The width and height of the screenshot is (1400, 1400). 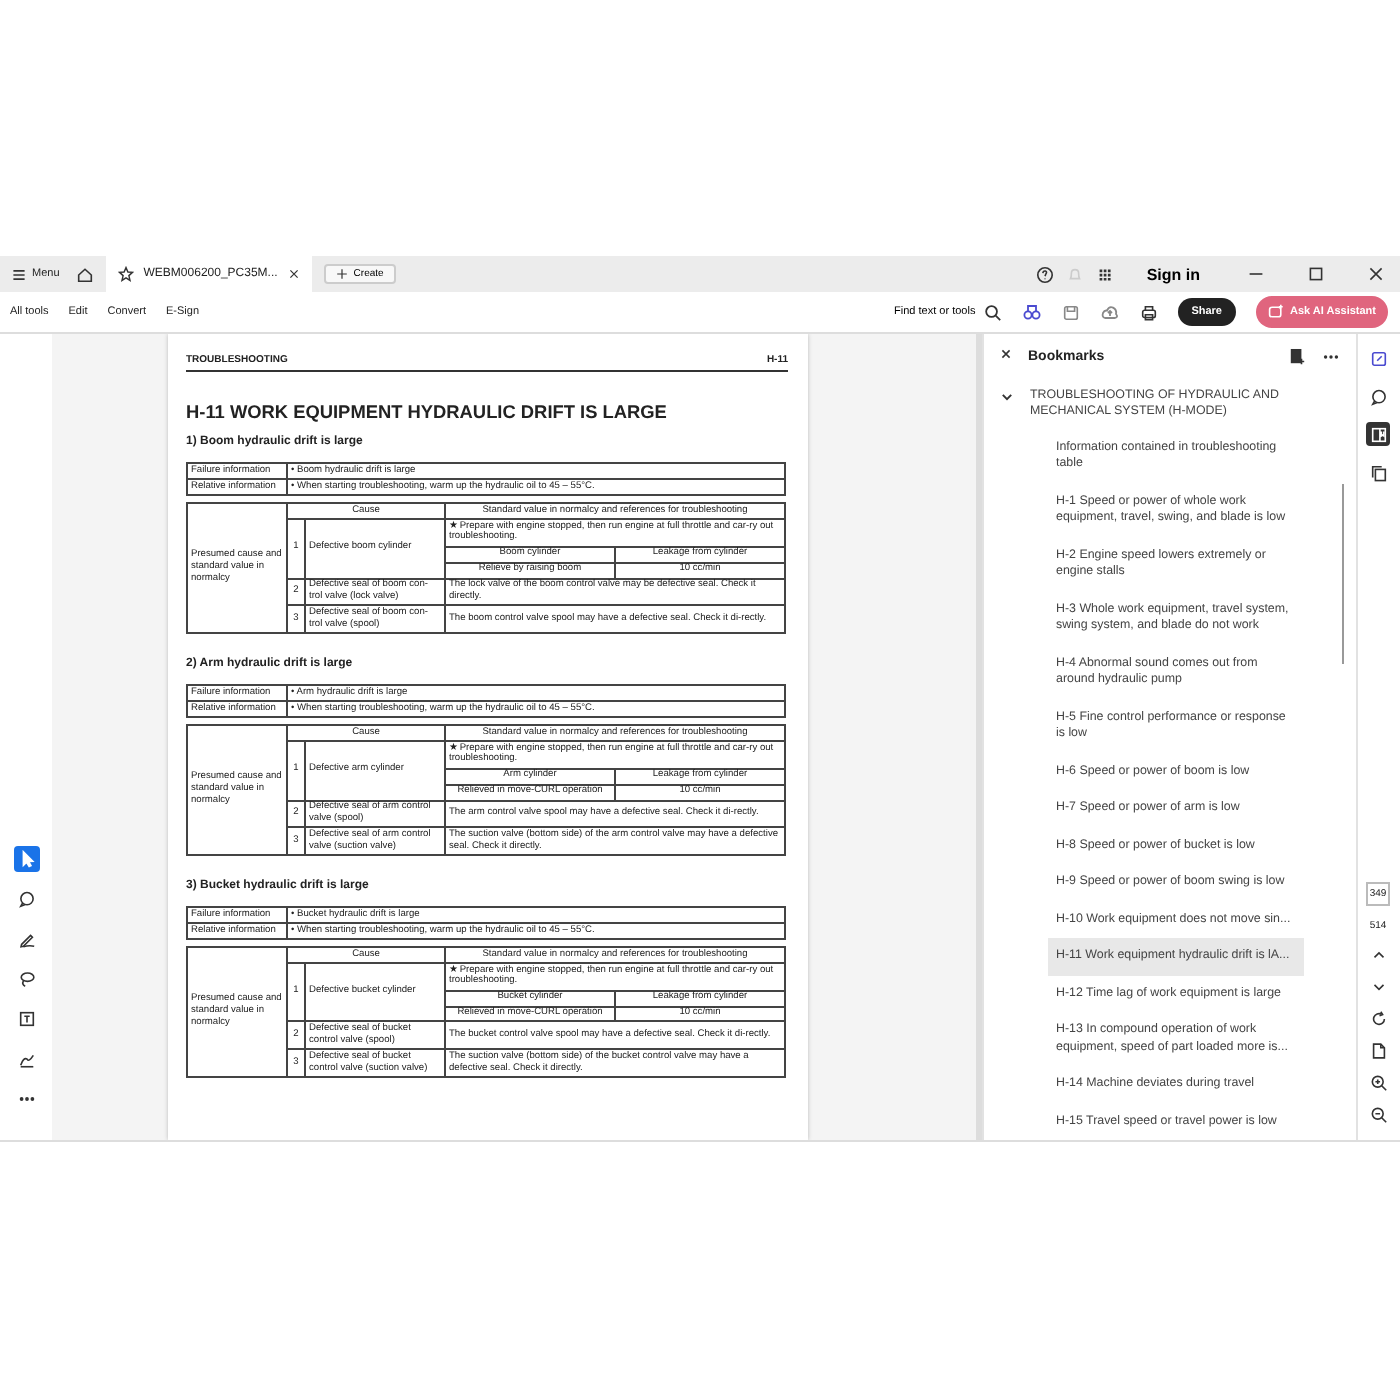 What do you see at coordinates (1105, 274) in the screenshot?
I see `apps-grid-icon` at bounding box center [1105, 274].